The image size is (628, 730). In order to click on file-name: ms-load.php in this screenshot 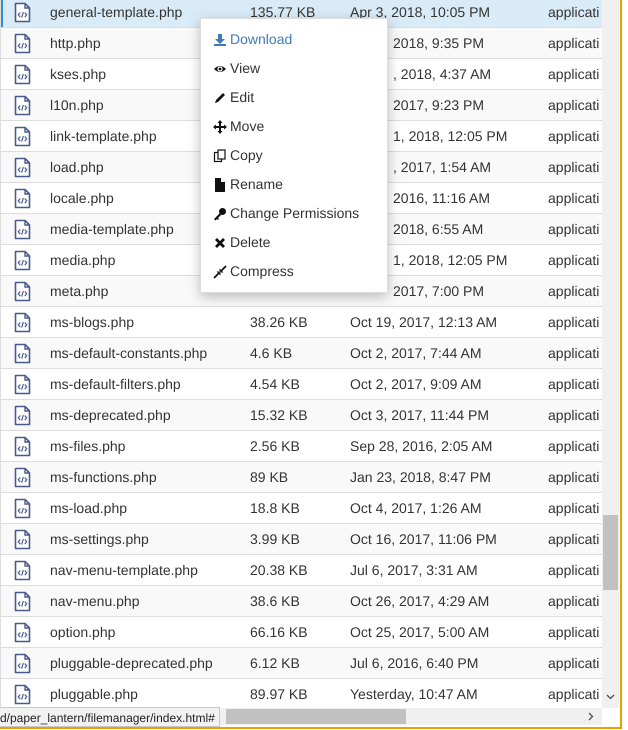, I will do `click(89, 508)`.